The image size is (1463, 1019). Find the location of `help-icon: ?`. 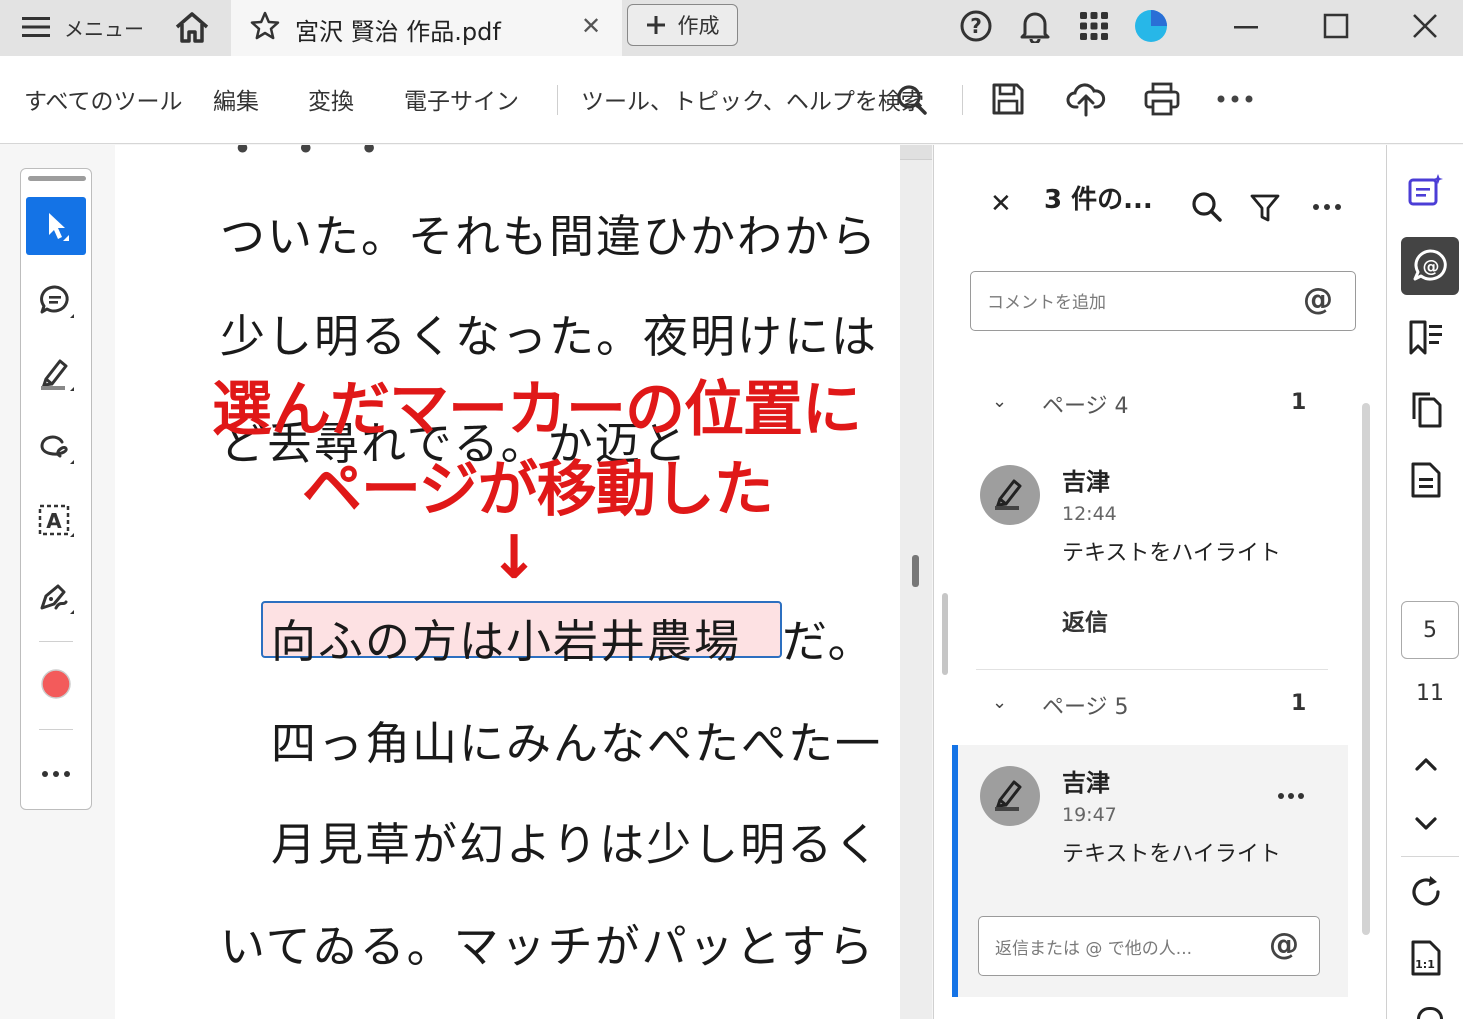

help-icon: ? is located at coordinates (976, 26).